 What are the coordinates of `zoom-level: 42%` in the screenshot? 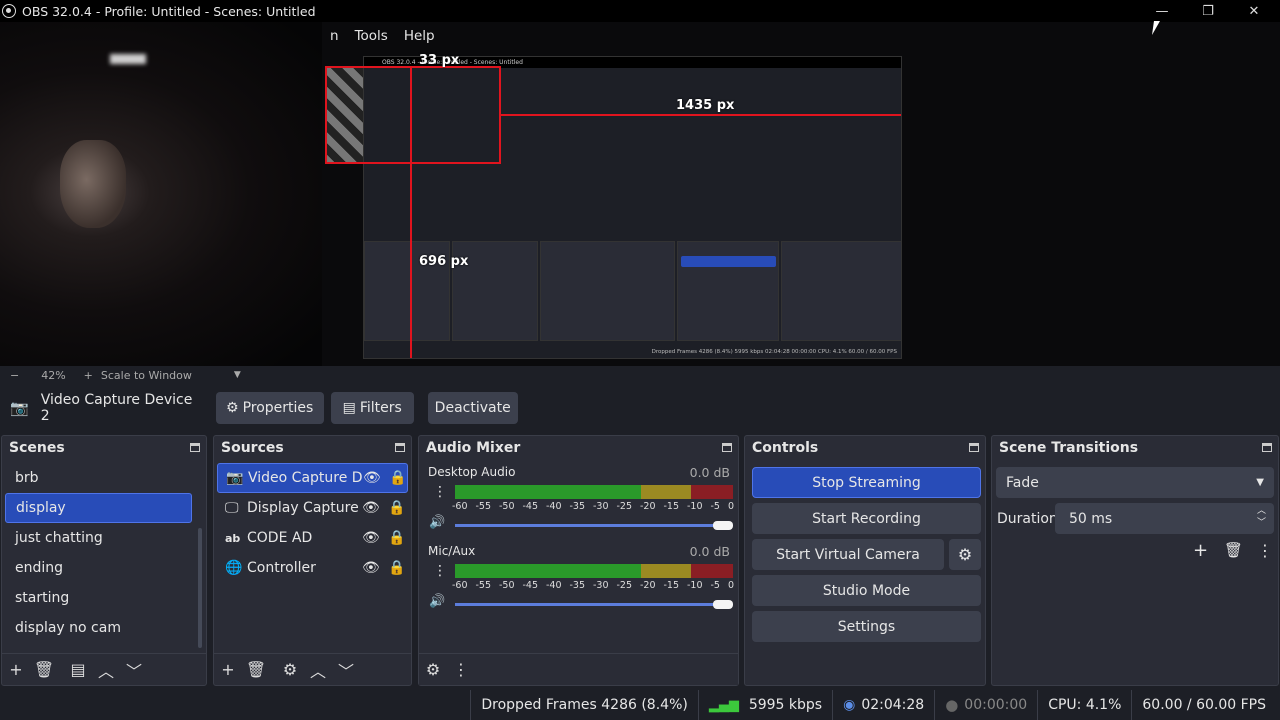 It's located at (53, 375).